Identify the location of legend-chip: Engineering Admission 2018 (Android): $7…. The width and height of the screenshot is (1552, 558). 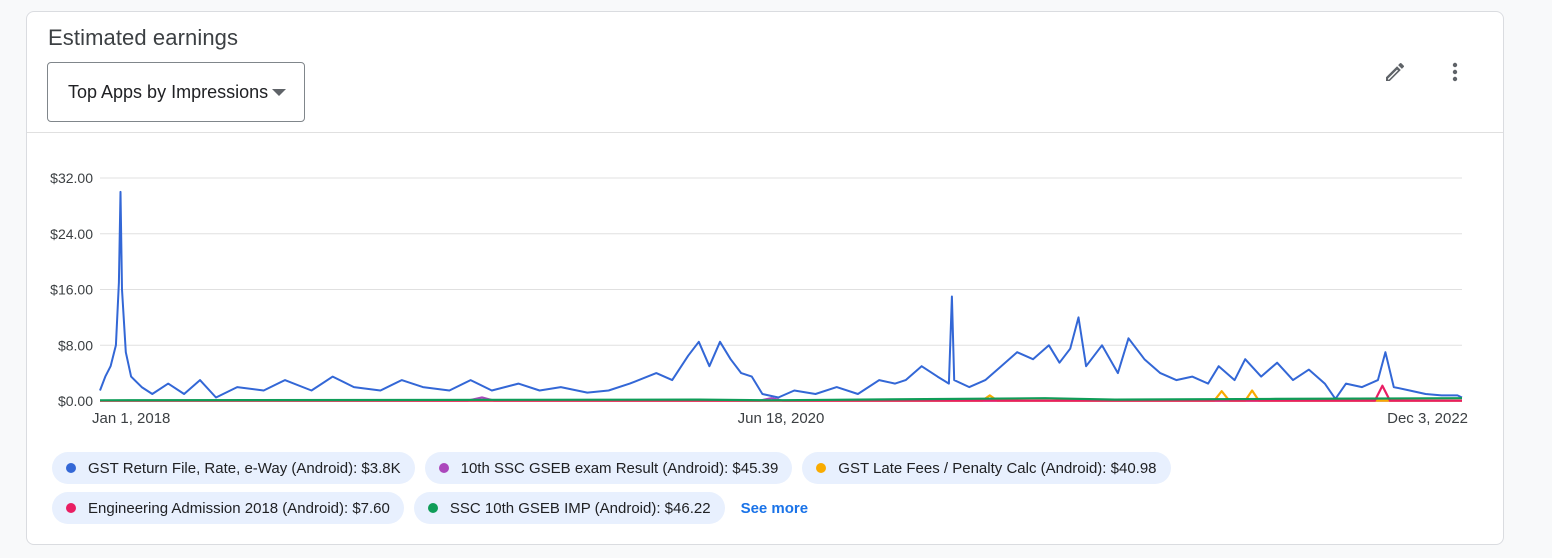
(228, 508).